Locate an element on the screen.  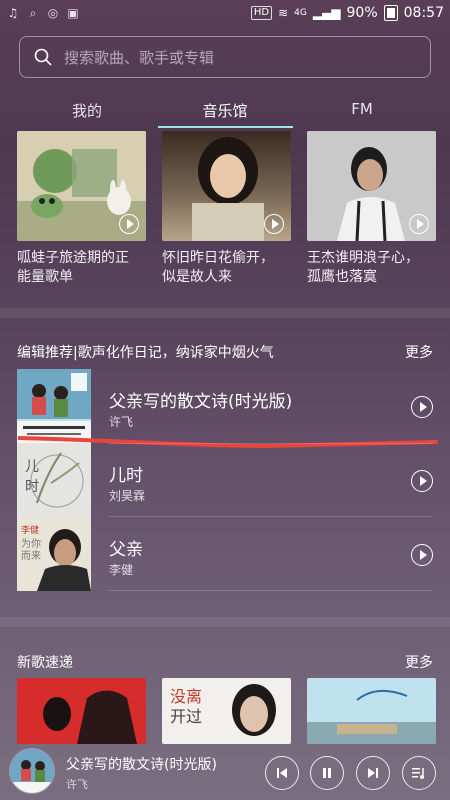
song-cover: 儿 时 is located at coordinates (54, 480).